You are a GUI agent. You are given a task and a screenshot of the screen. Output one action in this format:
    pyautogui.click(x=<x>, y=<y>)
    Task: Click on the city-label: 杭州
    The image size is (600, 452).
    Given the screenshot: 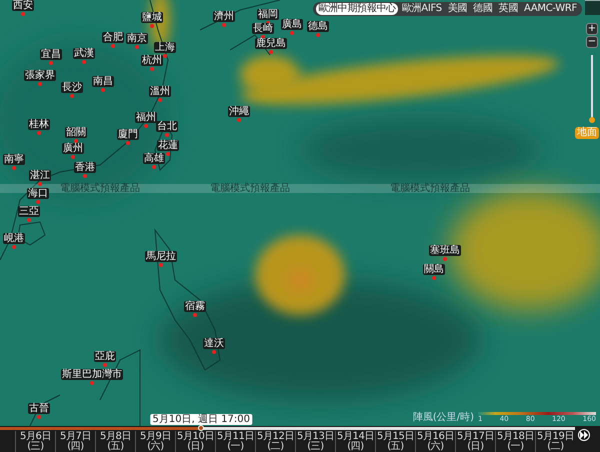 What is the action you would take?
    pyautogui.click(x=152, y=60)
    